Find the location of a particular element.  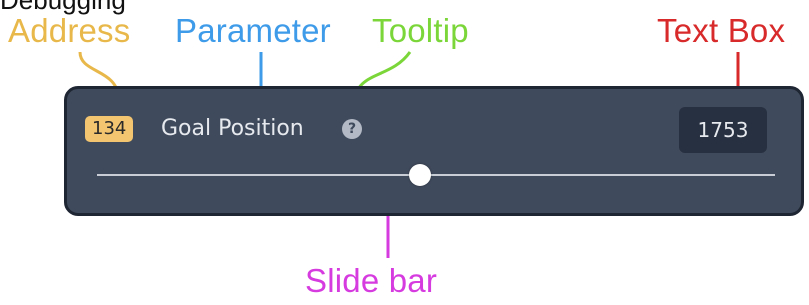

tooltip-label: Tooltip is located at coordinates (420, 30).